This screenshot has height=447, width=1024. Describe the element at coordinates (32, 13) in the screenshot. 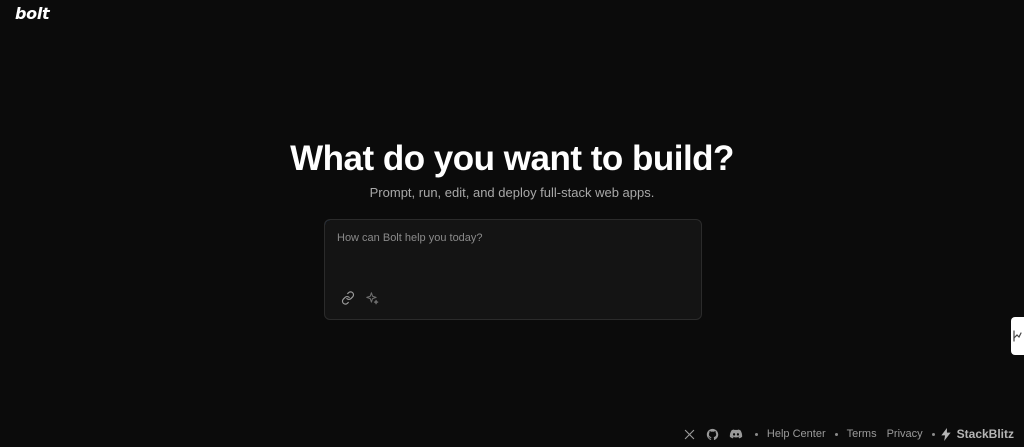

I see `bolt-logo: bolt` at that location.